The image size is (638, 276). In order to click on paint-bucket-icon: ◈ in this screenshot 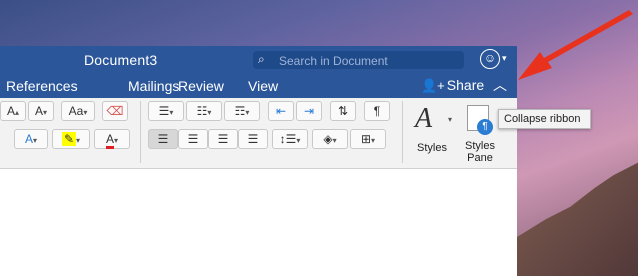, I will do `click(328, 139)`.